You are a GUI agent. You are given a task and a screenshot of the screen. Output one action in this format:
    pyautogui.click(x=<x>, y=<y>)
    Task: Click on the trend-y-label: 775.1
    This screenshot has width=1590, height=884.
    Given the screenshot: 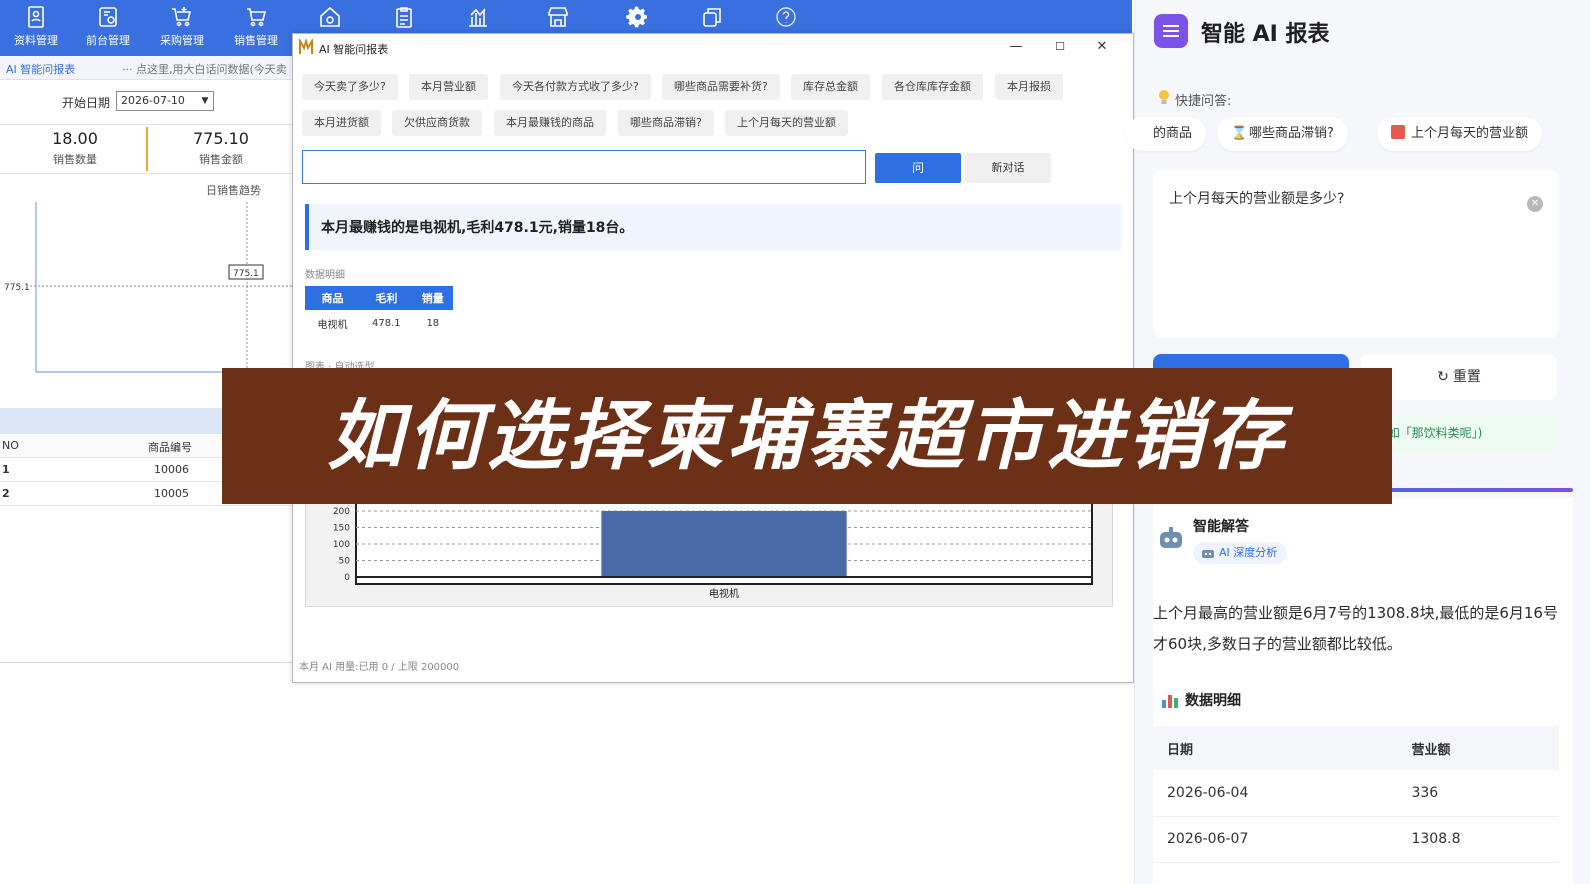 What is the action you would take?
    pyautogui.click(x=17, y=288)
    